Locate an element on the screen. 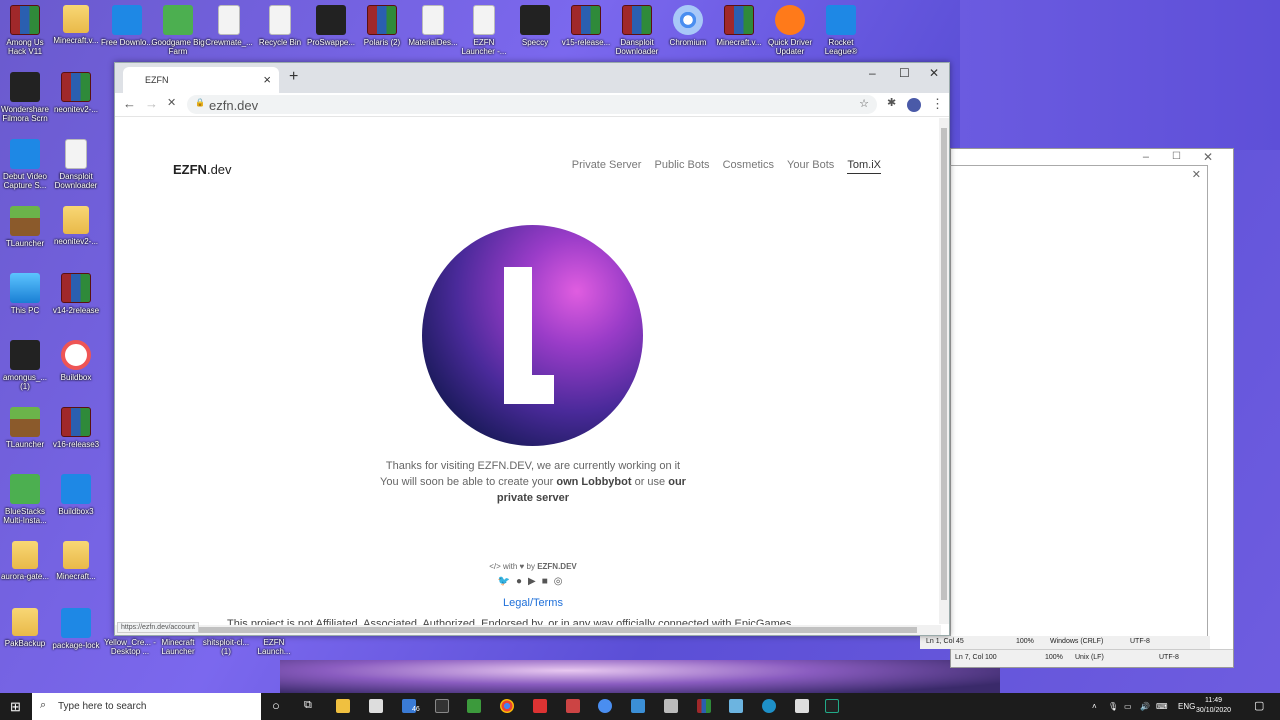 The height and width of the screenshot is (720, 1280). desktop-icon: Goodgame Big Farm is located at coordinates (178, 30).